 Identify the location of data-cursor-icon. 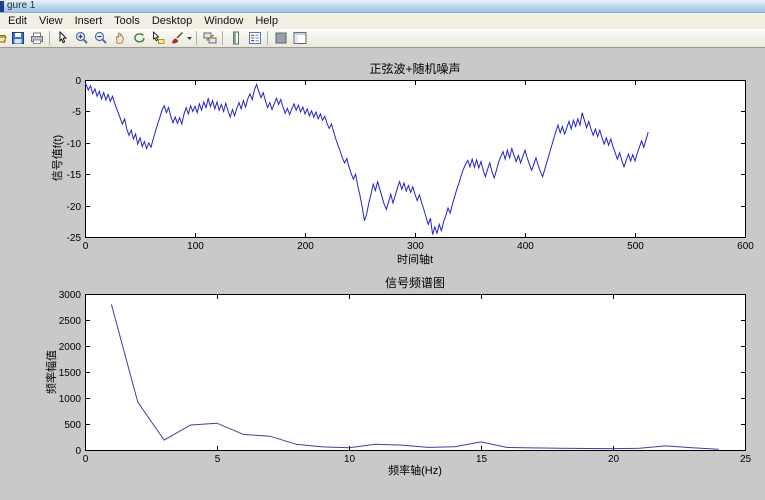
(157, 38).